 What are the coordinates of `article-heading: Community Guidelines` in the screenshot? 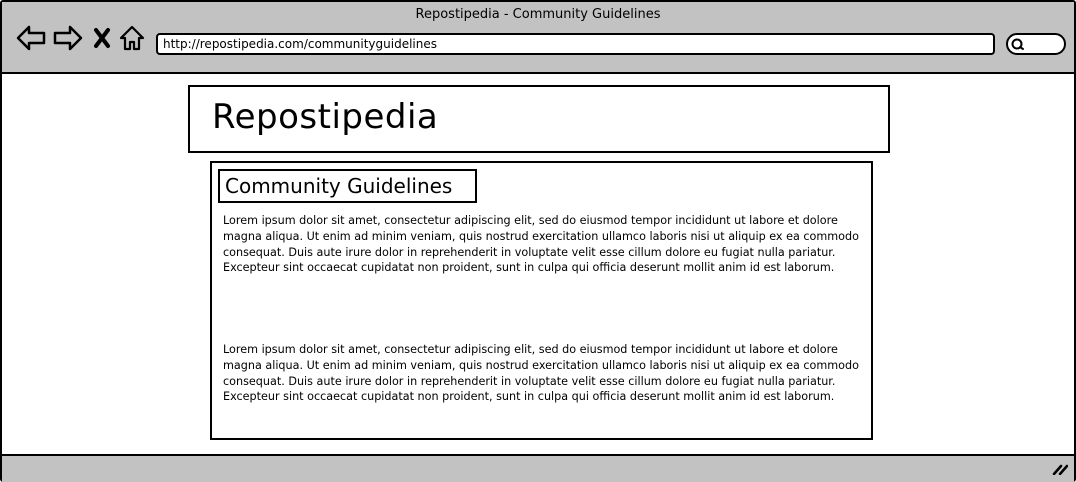 It's located at (339, 186).